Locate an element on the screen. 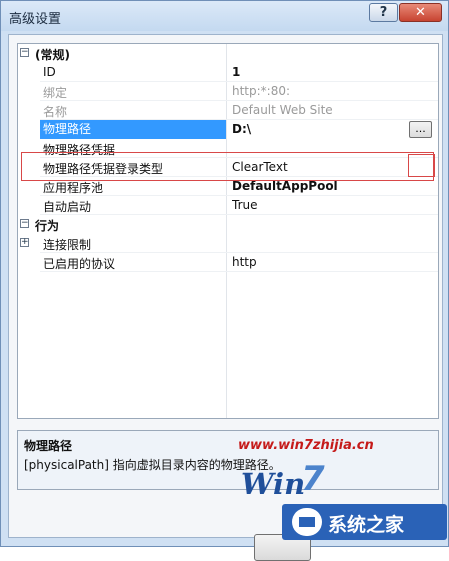 Image resolution: width=449 pixels, height=561 pixels. expand-icon: + is located at coordinates (24, 242).